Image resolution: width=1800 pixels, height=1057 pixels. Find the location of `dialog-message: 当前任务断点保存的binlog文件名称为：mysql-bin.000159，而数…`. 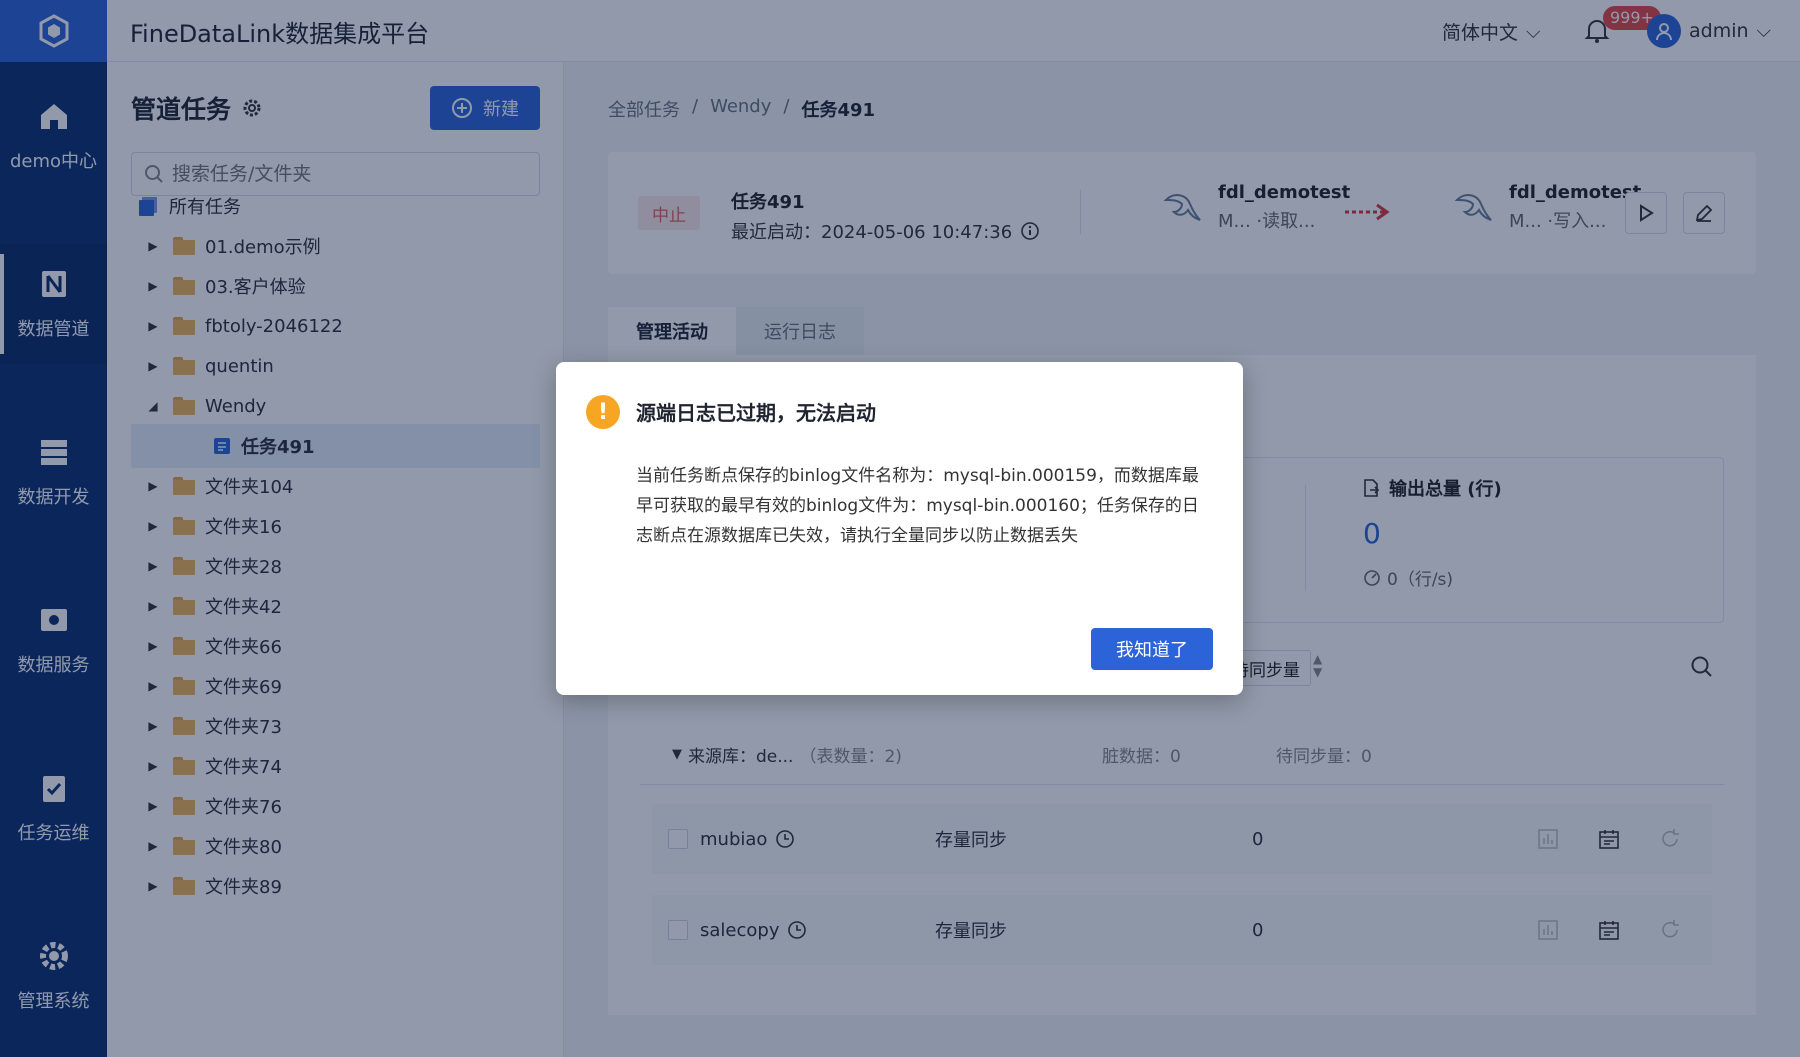

dialog-message: 当前任务断点保存的binlog文件名称为：mysql-bin.000159，而数… is located at coordinates (917, 506).